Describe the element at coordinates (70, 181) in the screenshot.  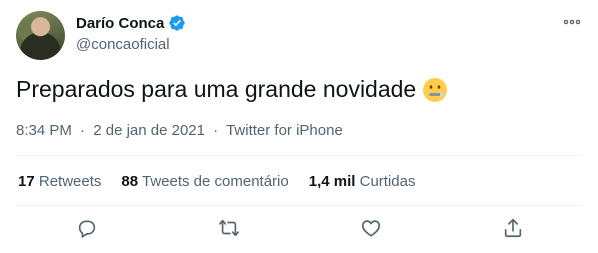
I see `retweets-label: Retweets` at that location.